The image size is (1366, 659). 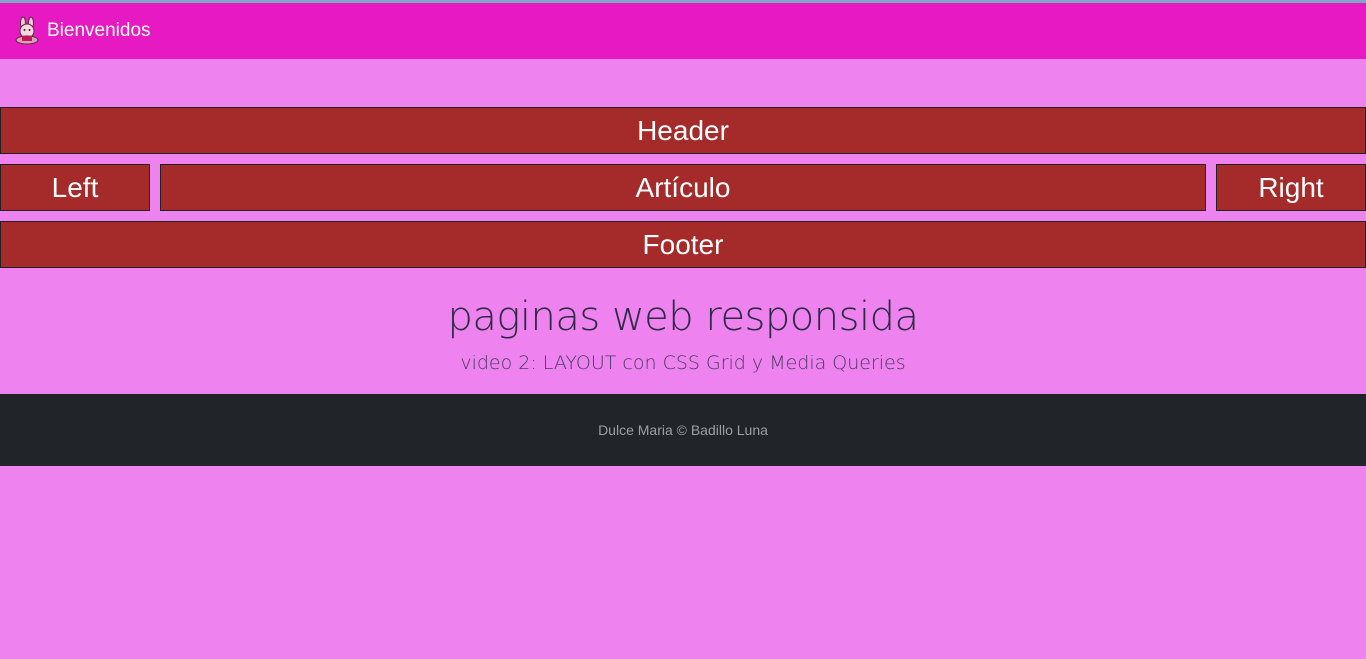 What do you see at coordinates (683, 130) in the screenshot?
I see `grid-header-box: Header` at bounding box center [683, 130].